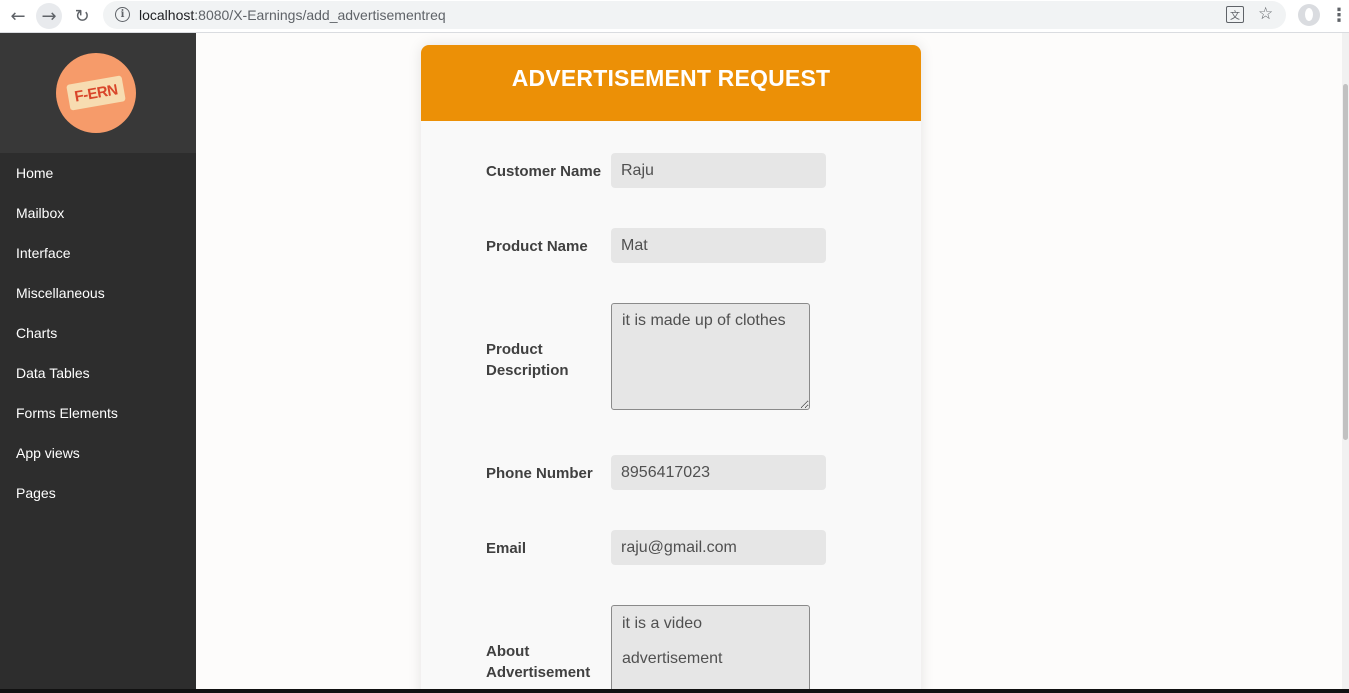 The height and width of the screenshot is (693, 1349). I want to click on phone-number-input, so click(718, 472).